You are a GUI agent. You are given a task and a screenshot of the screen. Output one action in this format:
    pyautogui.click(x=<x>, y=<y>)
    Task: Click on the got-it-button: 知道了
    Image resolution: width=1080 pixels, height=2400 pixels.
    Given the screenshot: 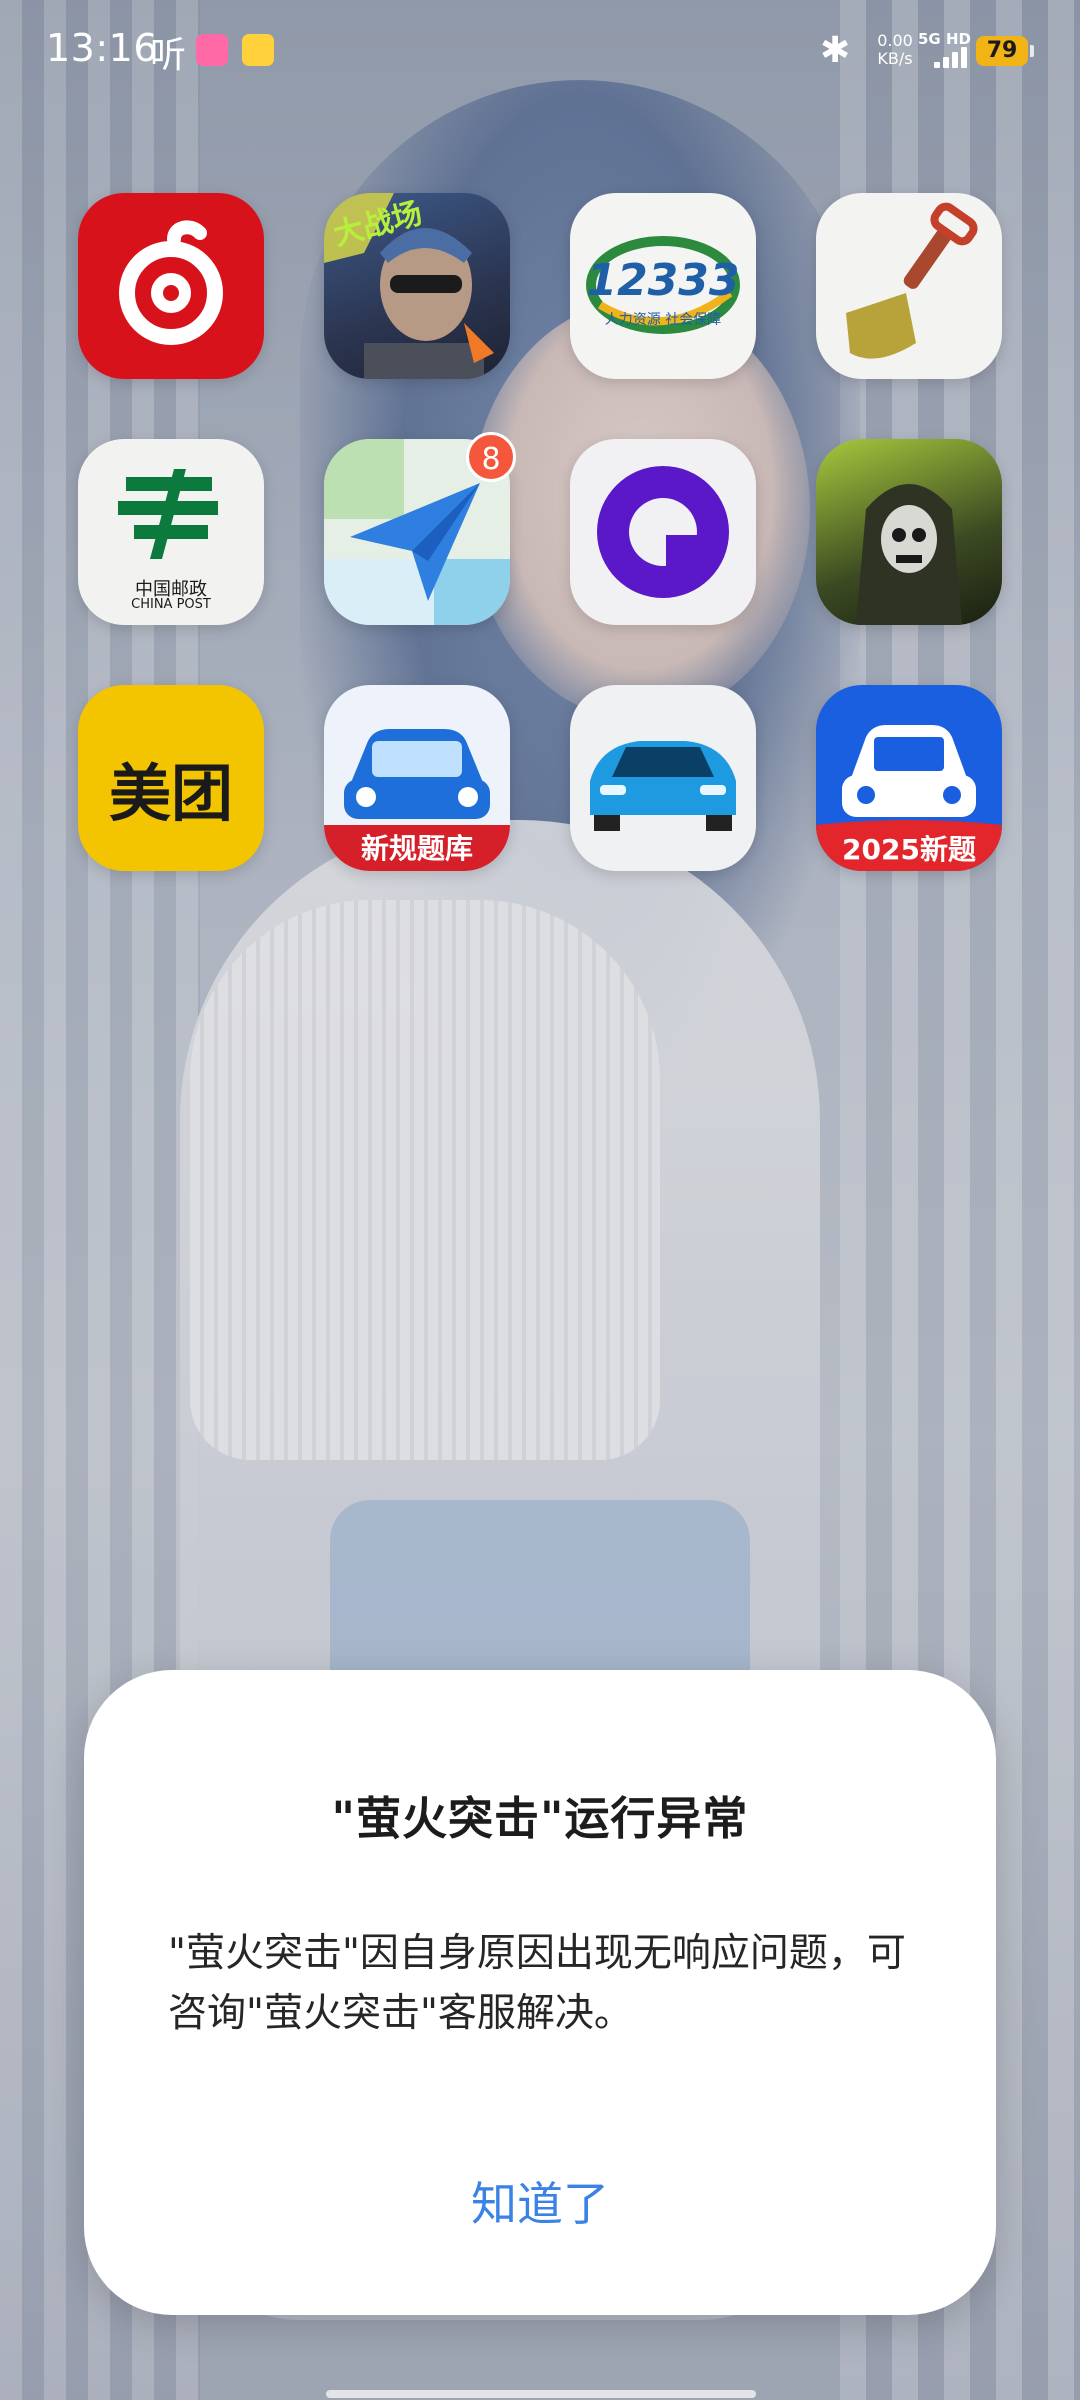 What is the action you would take?
    pyautogui.click(x=540, y=2204)
    